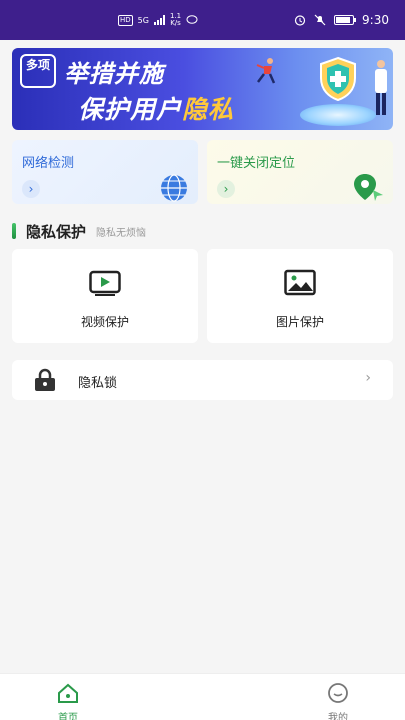 The height and width of the screenshot is (720, 405). I want to click on alarm-icon, so click(300, 20).